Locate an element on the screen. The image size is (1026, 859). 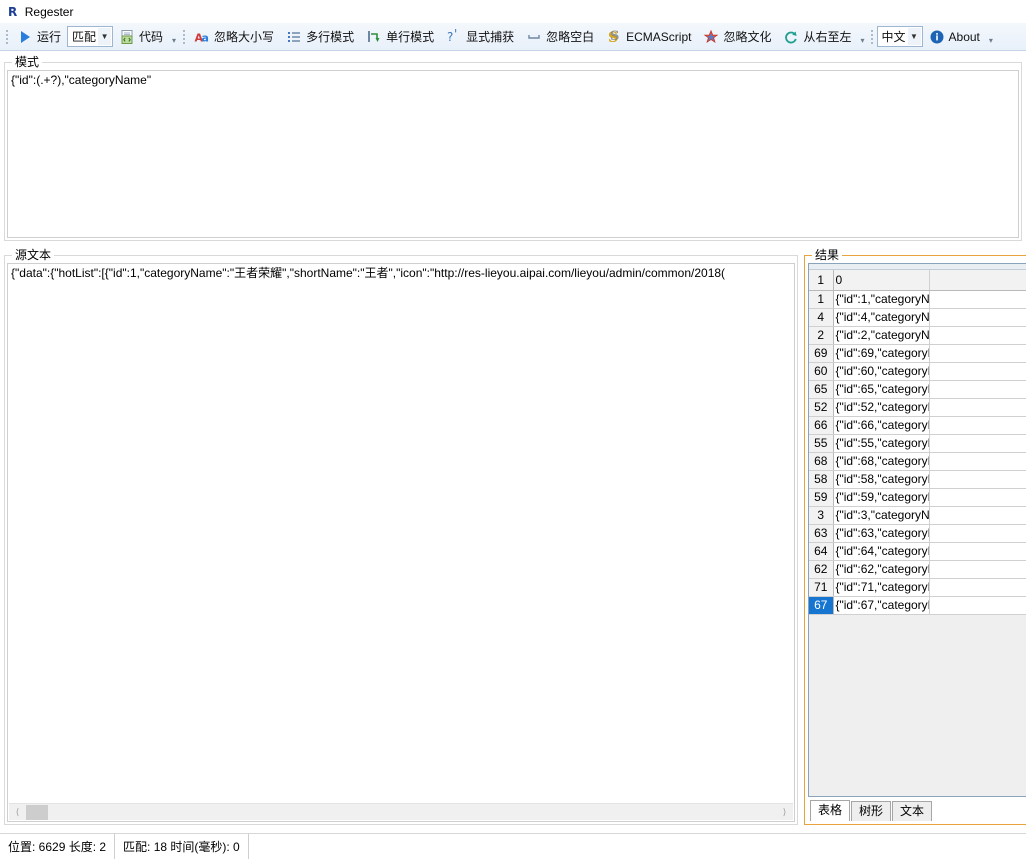
table-row-index: 63 is located at coordinates (821, 533).